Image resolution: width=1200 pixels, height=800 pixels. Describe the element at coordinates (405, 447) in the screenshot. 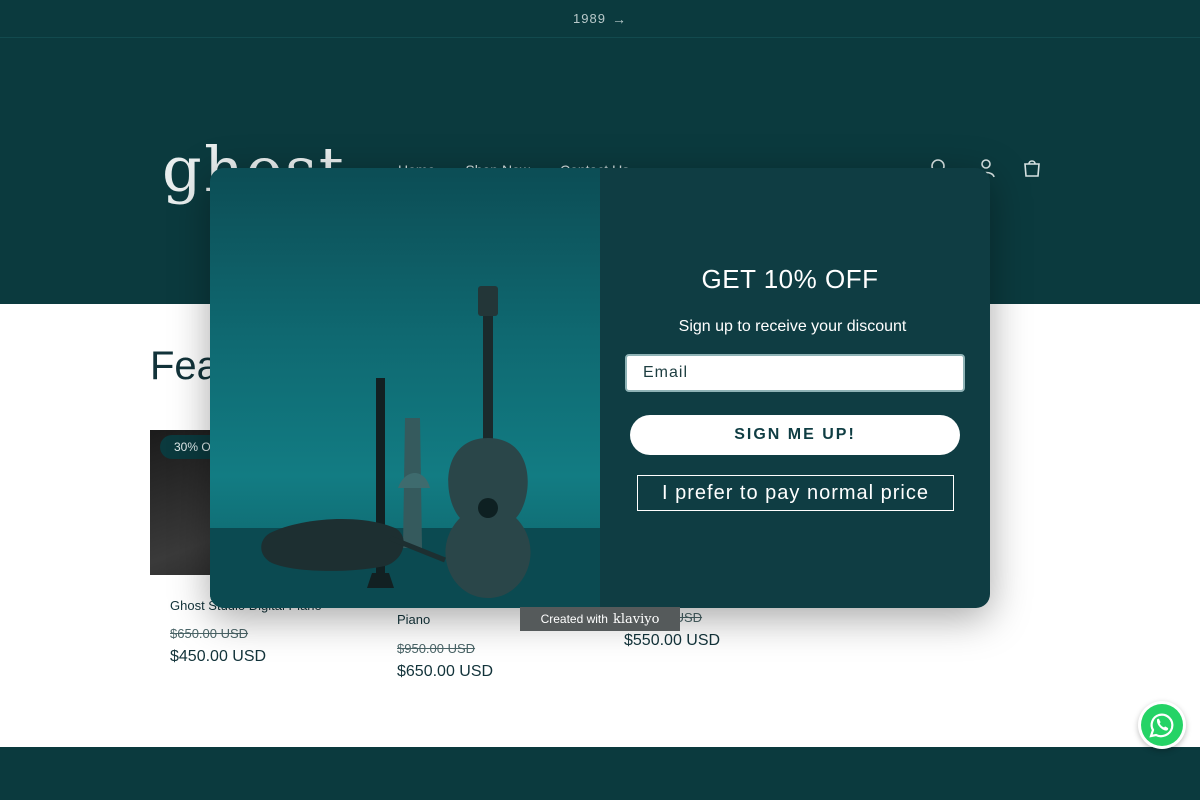

I see `instruments-illustration` at that location.